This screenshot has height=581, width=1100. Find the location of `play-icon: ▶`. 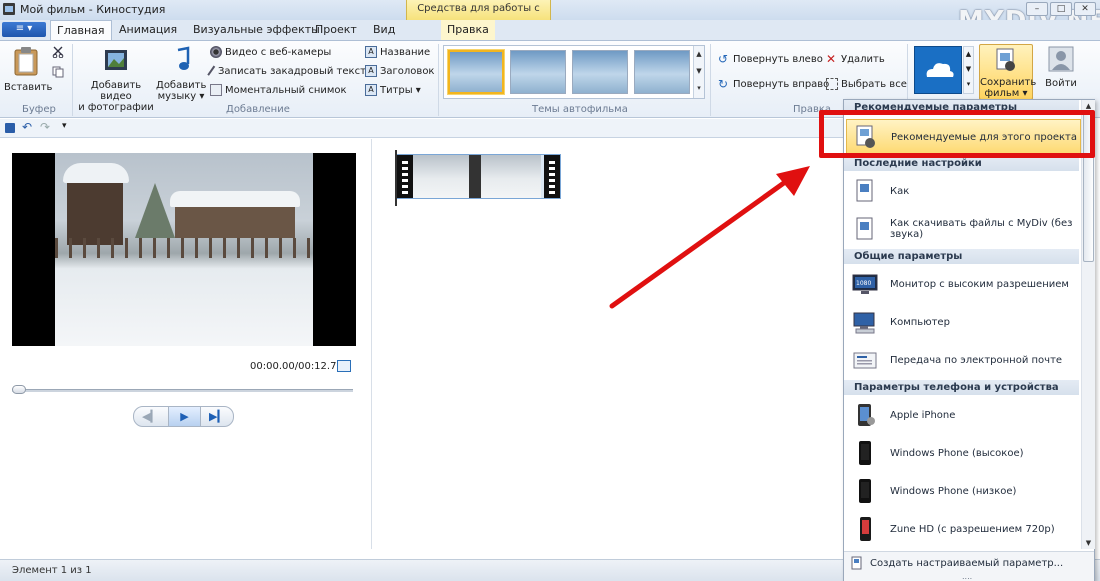

play-icon: ▶ is located at coordinates (184, 416).